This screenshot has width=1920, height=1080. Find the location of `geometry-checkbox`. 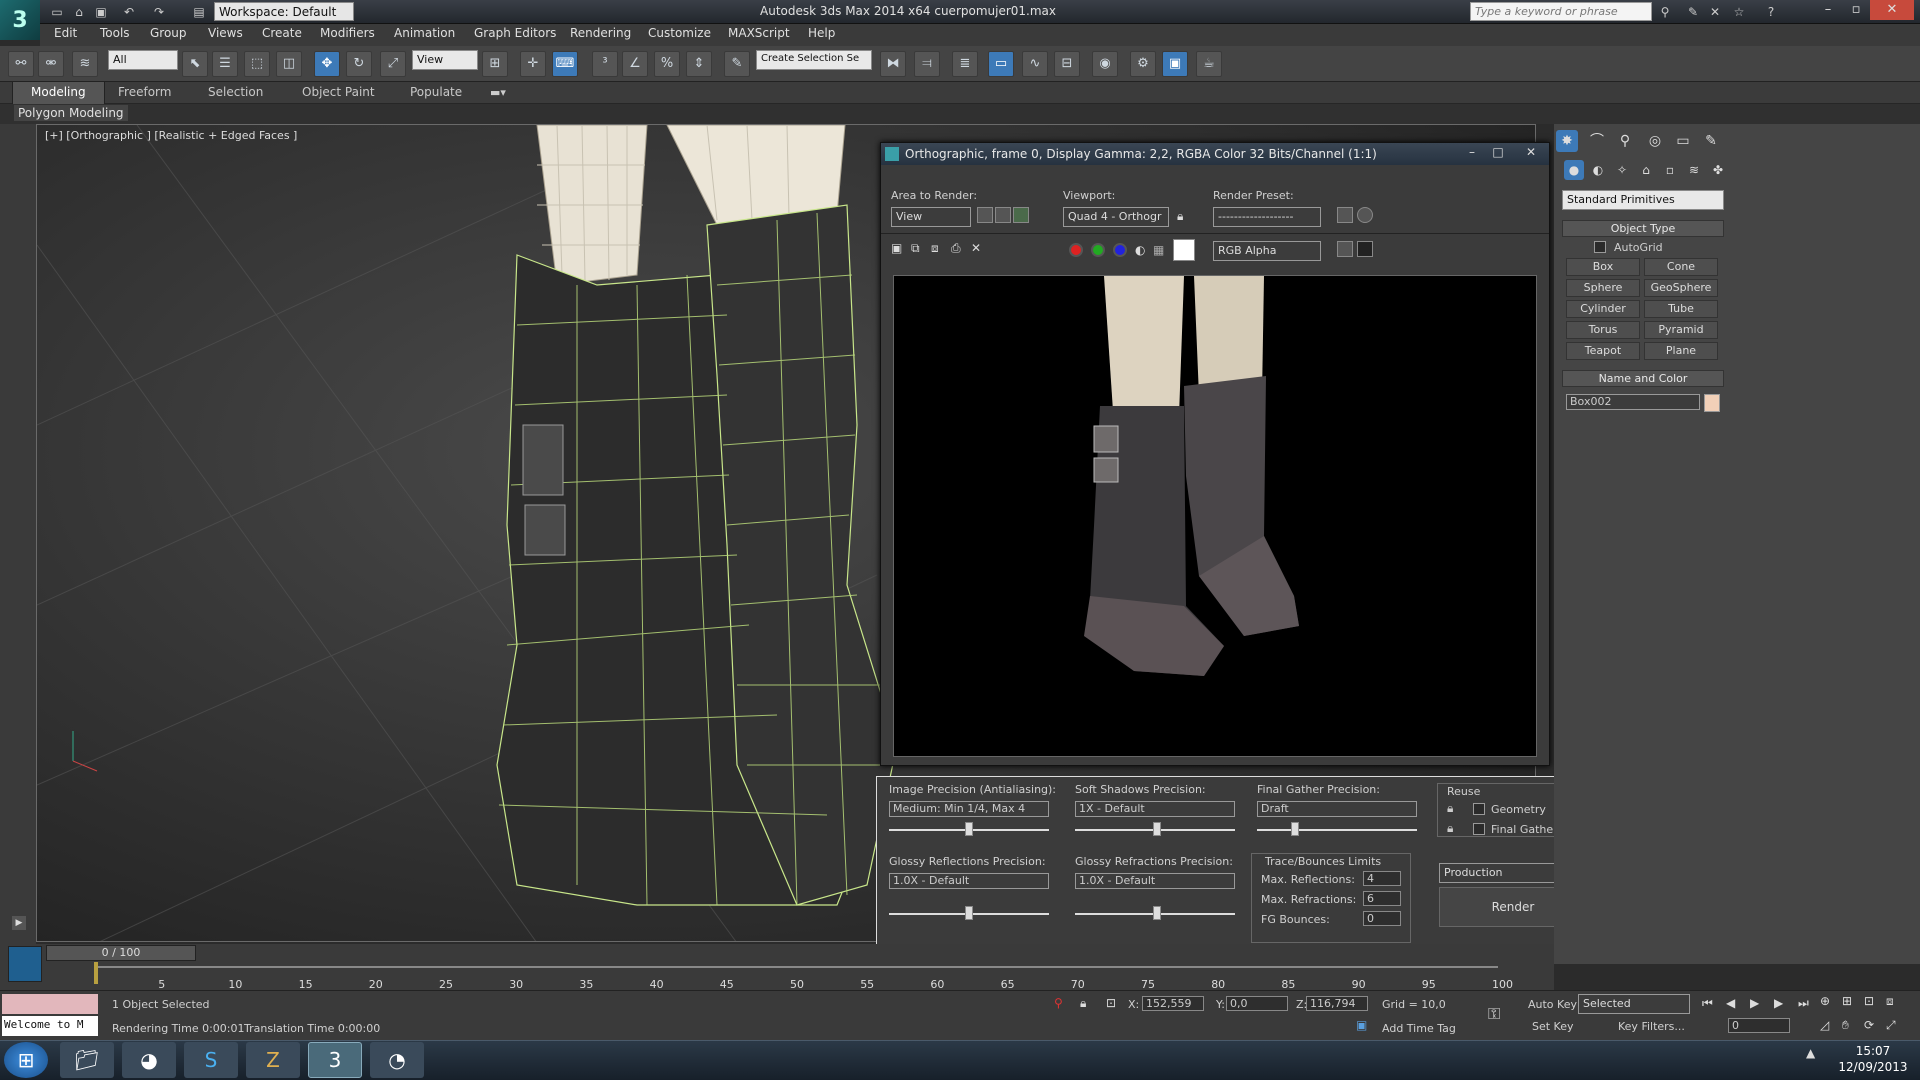

geometry-checkbox is located at coordinates (1479, 809).